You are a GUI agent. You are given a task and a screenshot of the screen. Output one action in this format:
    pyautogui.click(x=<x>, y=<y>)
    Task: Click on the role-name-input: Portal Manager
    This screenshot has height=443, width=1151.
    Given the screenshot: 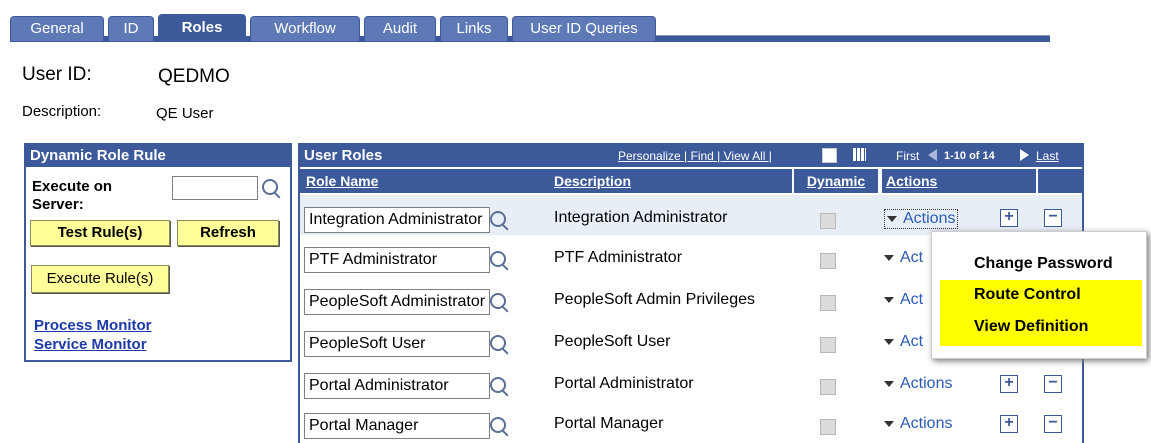 What is the action you would take?
    pyautogui.click(x=397, y=426)
    